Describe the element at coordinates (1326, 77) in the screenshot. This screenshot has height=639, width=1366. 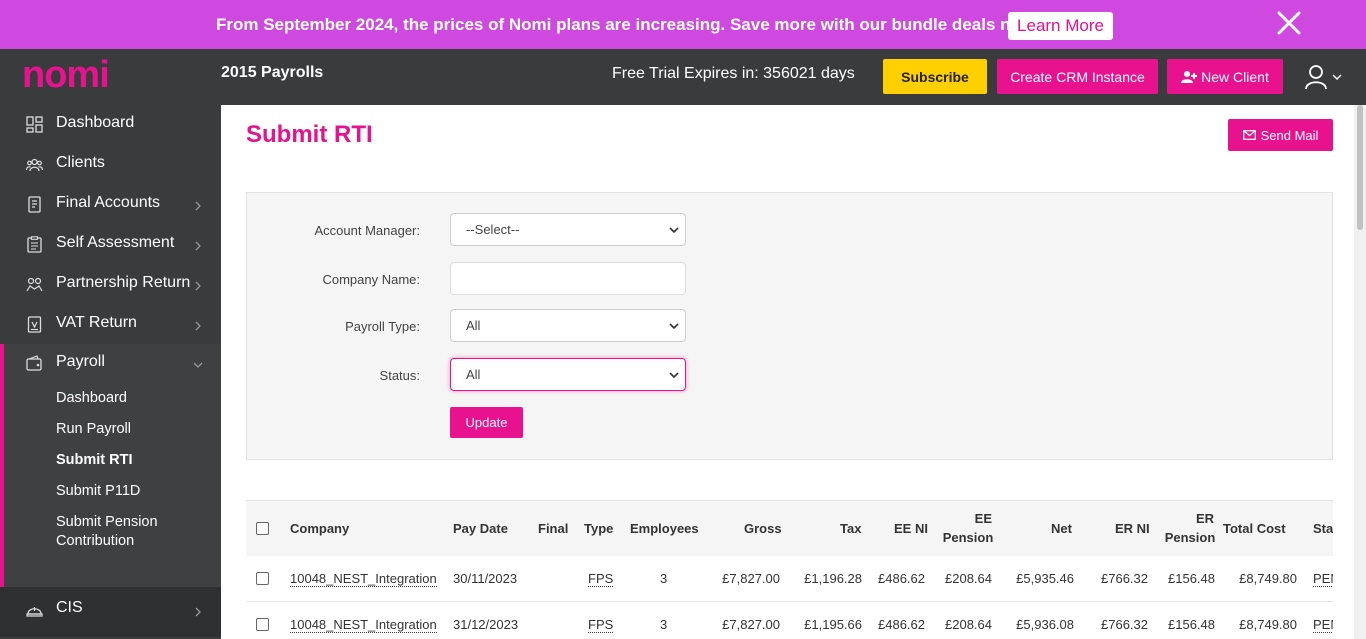
I see `user-menu` at that location.